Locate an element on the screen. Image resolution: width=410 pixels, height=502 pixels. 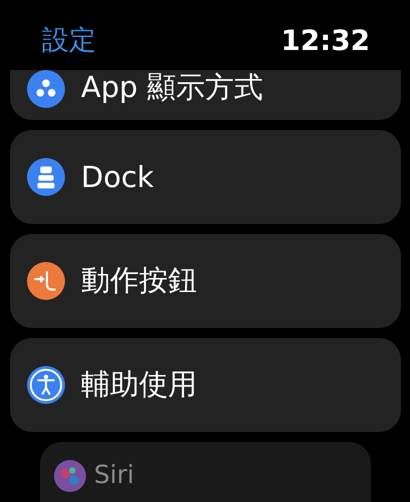
item-label: 輔助使用 is located at coordinates (139, 384).